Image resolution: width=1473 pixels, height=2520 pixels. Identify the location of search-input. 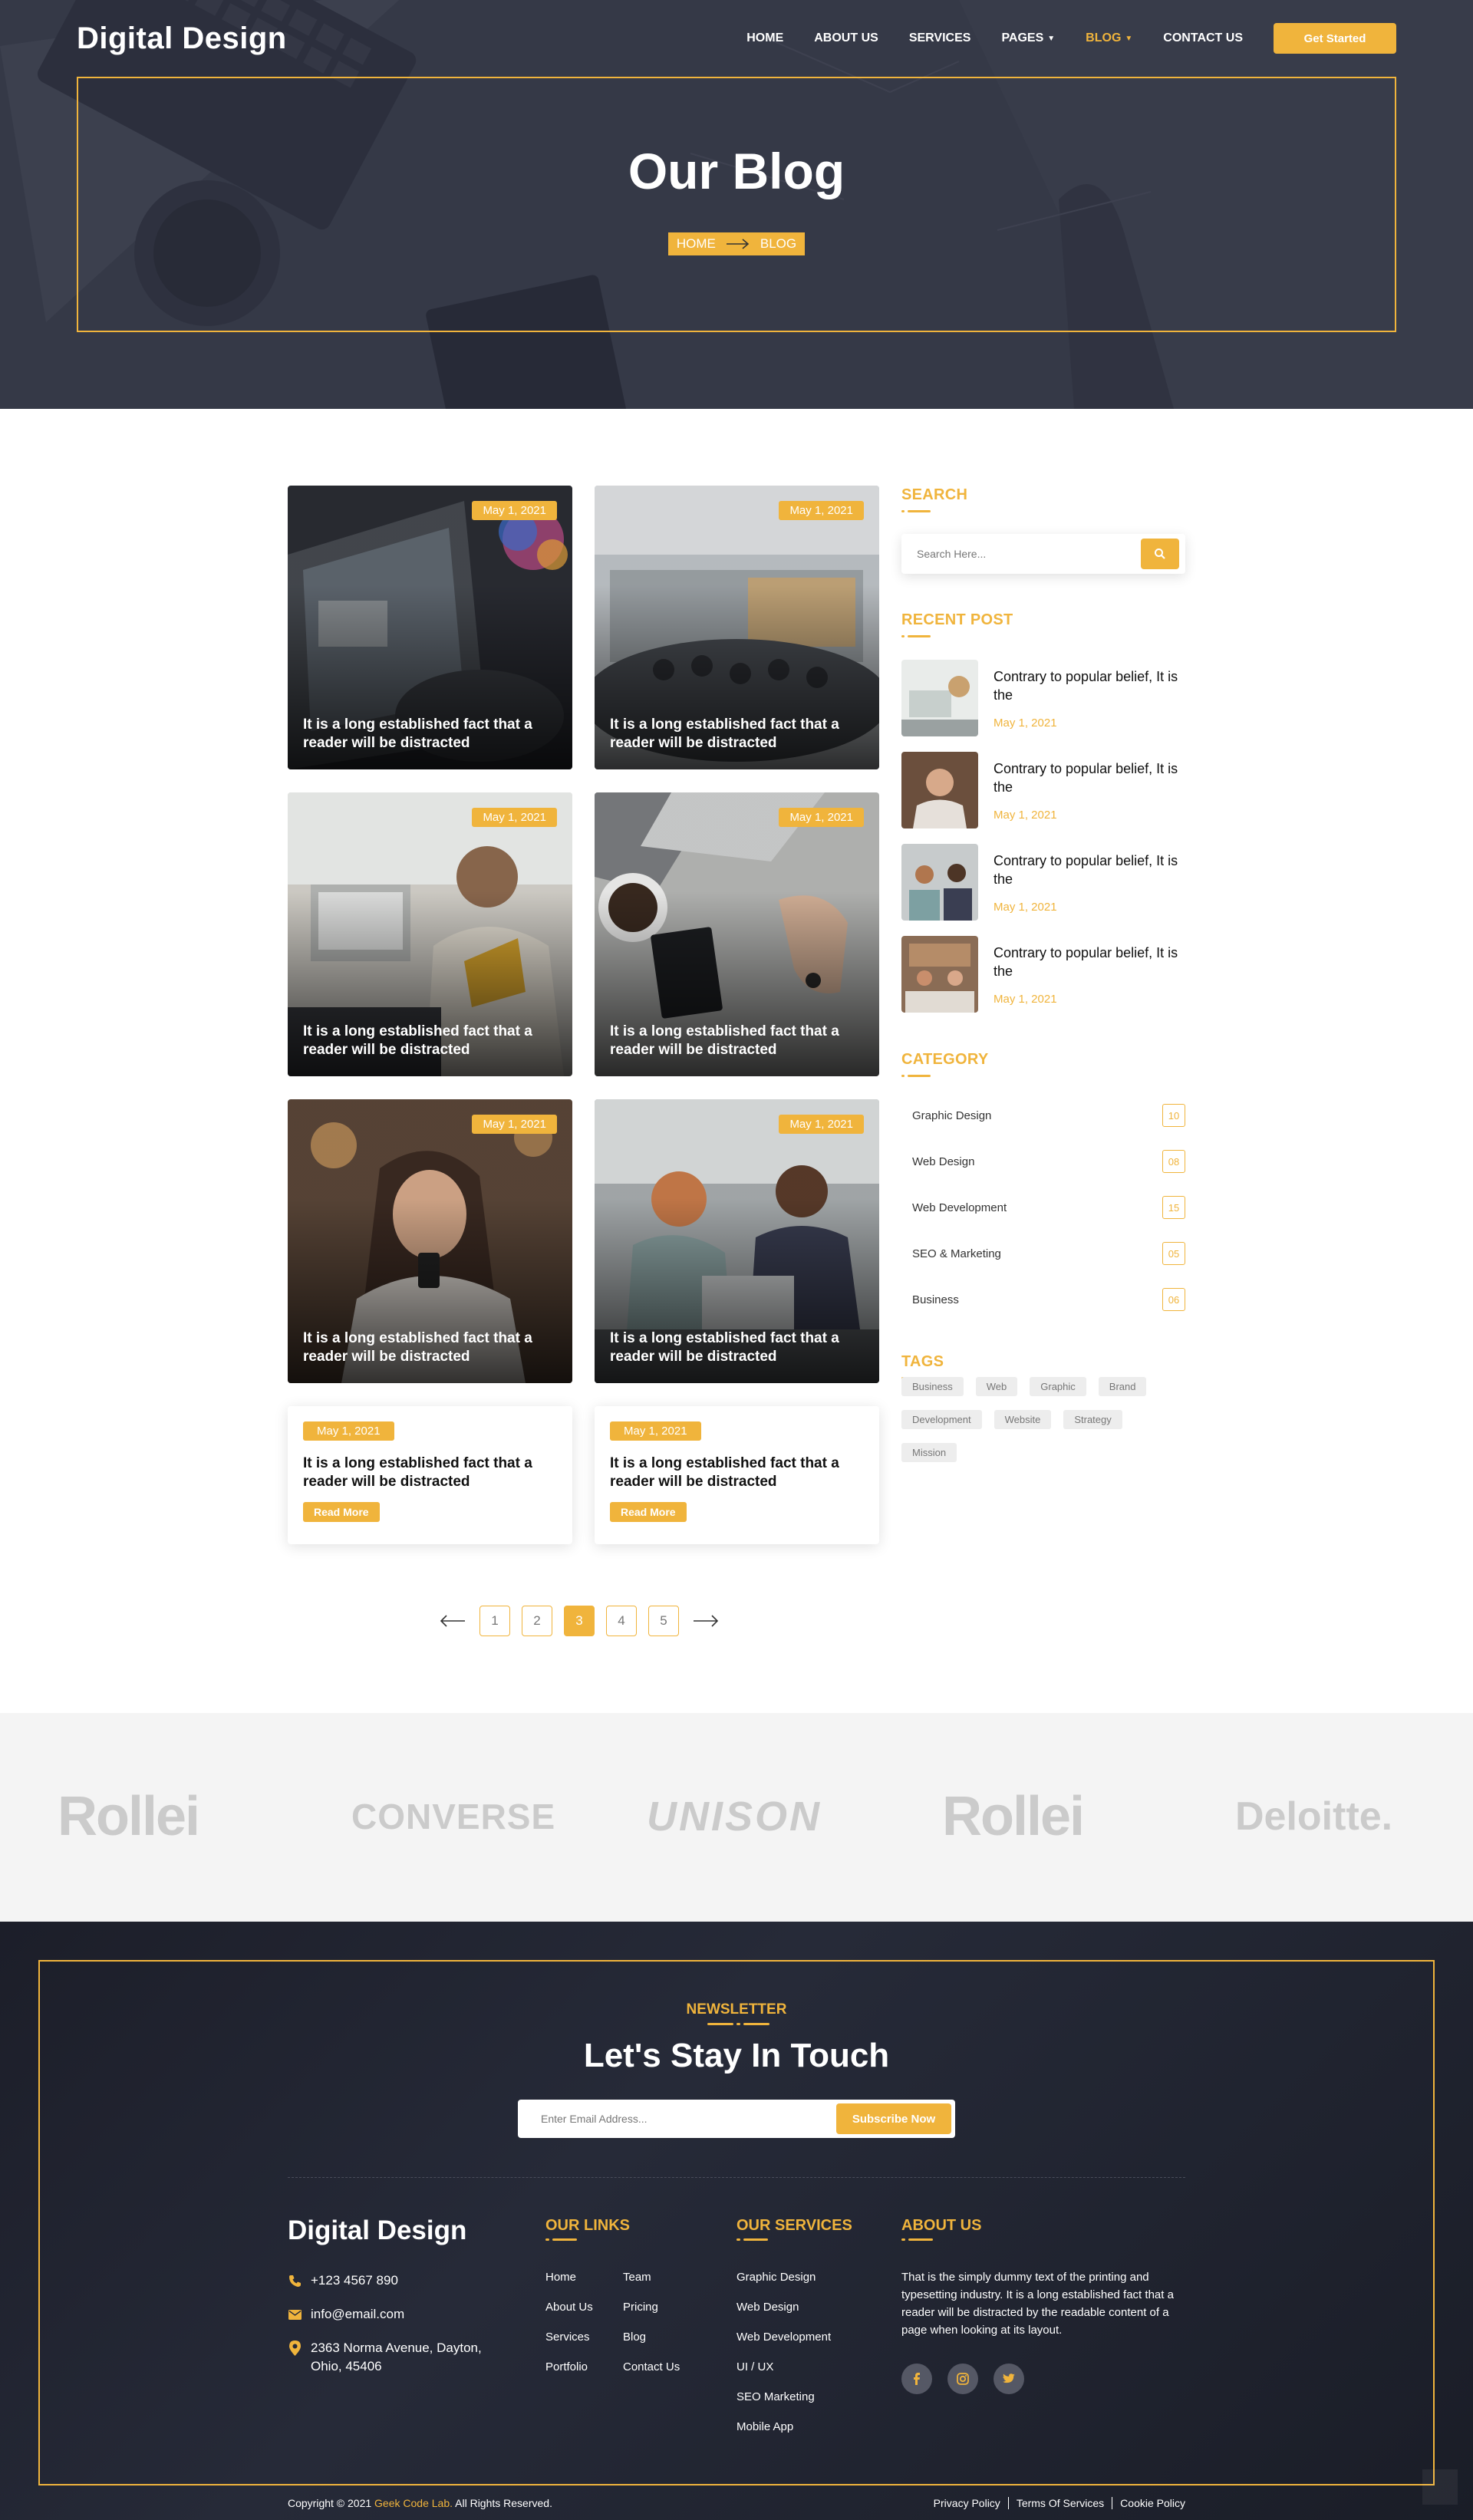
(1029, 554).